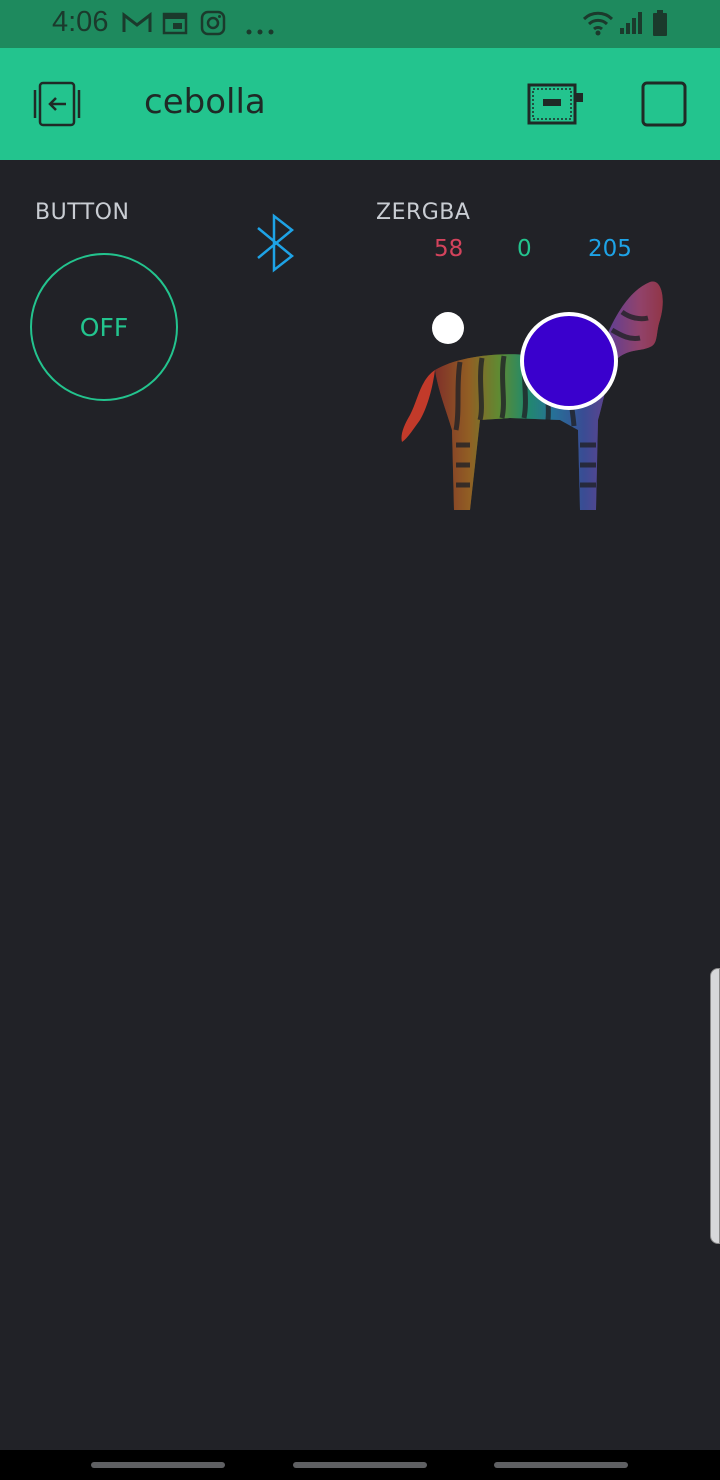 The width and height of the screenshot is (720, 1480). What do you see at coordinates (82, 212) in the screenshot?
I see `button-widget-label: BUTTON` at bounding box center [82, 212].